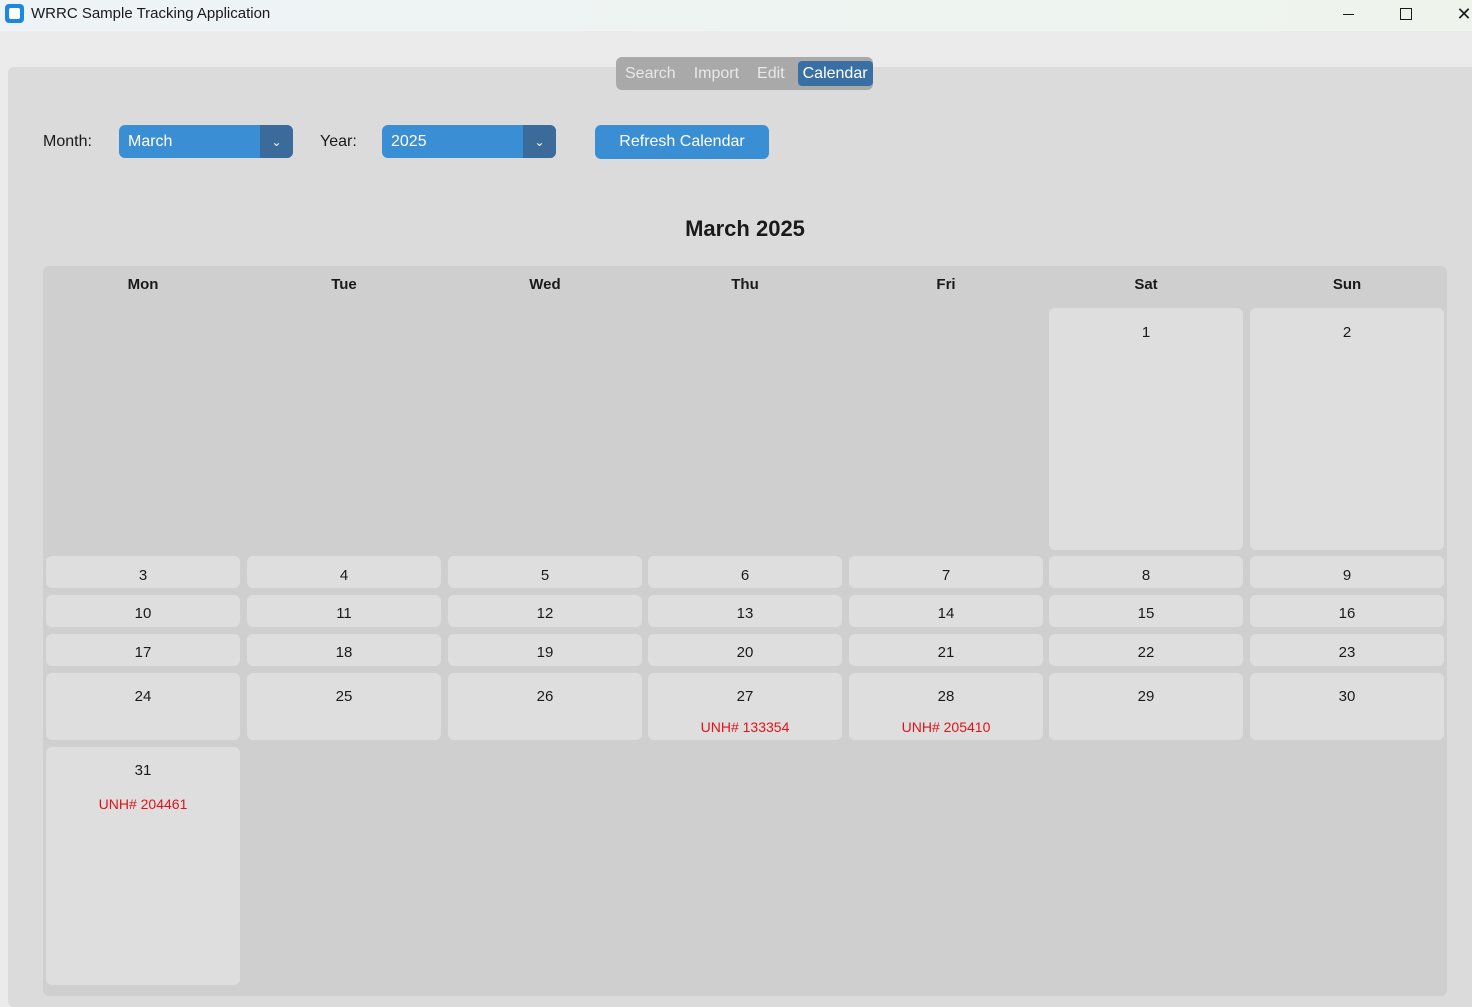 The height and width of the screenshot is (1007, 1472). Describe the element at coordinates (1146, 284) in the screenshot. I see `weekday-header-sat: Sat` at that location.